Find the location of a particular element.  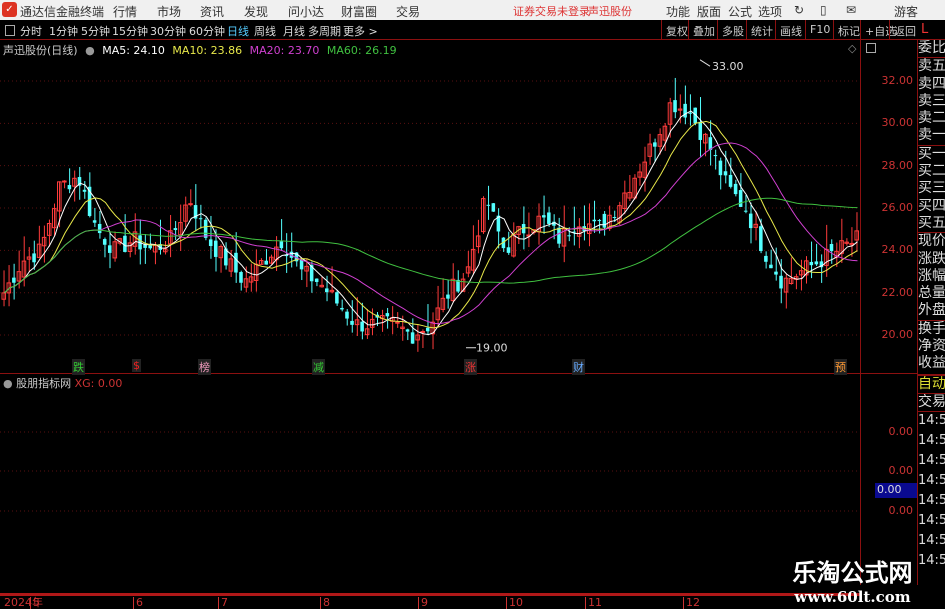

mail-icon: ✉ is located at coordinates (851, 10).